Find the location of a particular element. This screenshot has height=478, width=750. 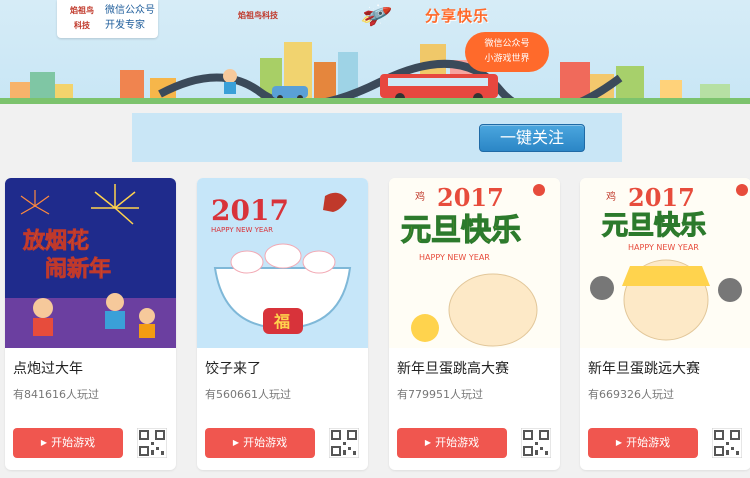

brand-tagline: 微信公众号 开发专家 is located at coordinates (130, 18).